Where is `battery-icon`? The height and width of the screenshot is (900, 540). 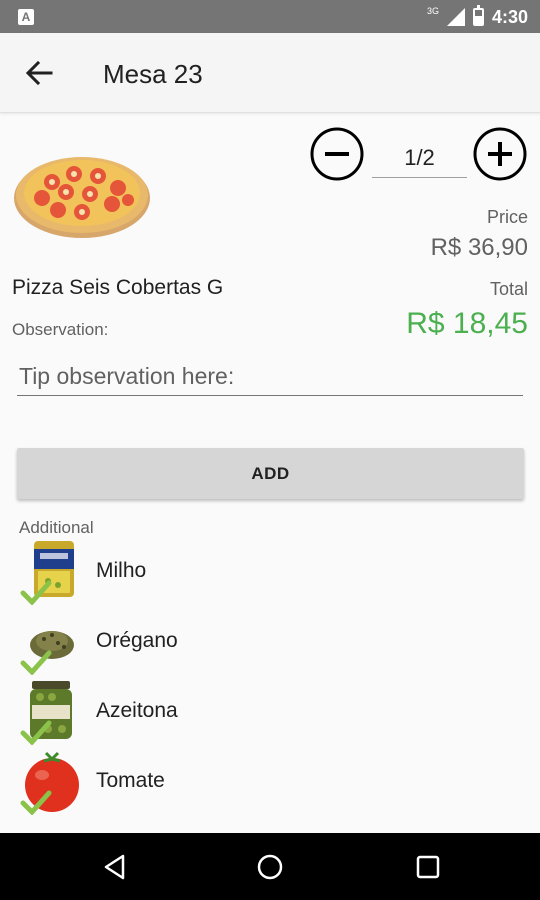
battery-icon is located at coordinates (478, 15).